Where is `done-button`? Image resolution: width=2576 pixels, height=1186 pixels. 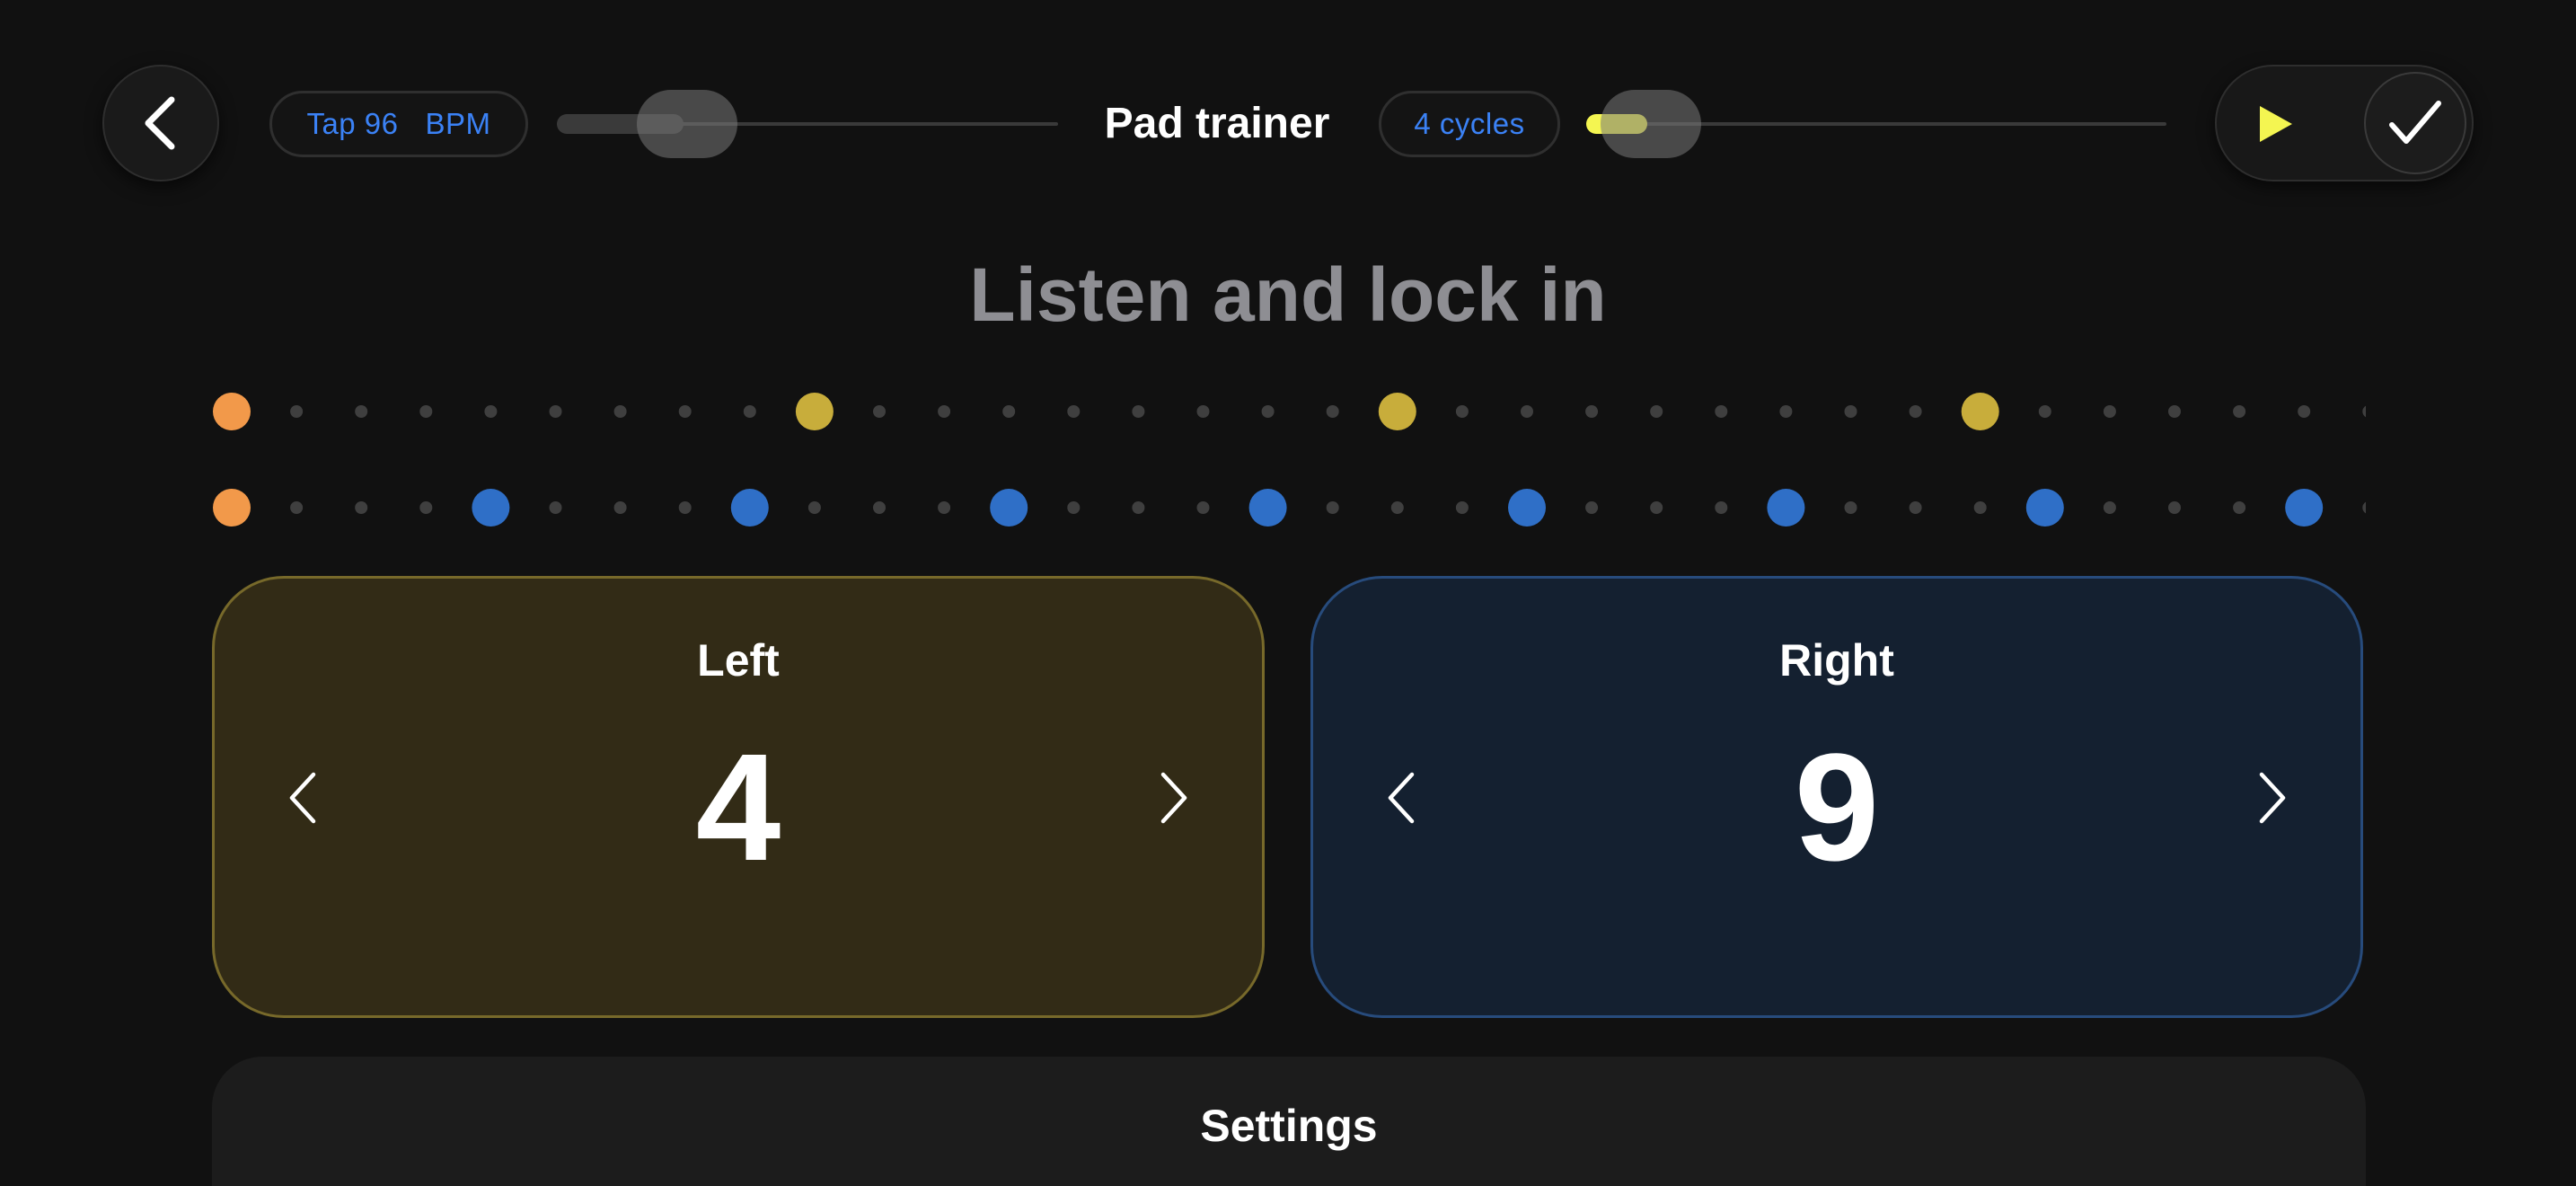 done-button is located at coordinates (2415, 123).